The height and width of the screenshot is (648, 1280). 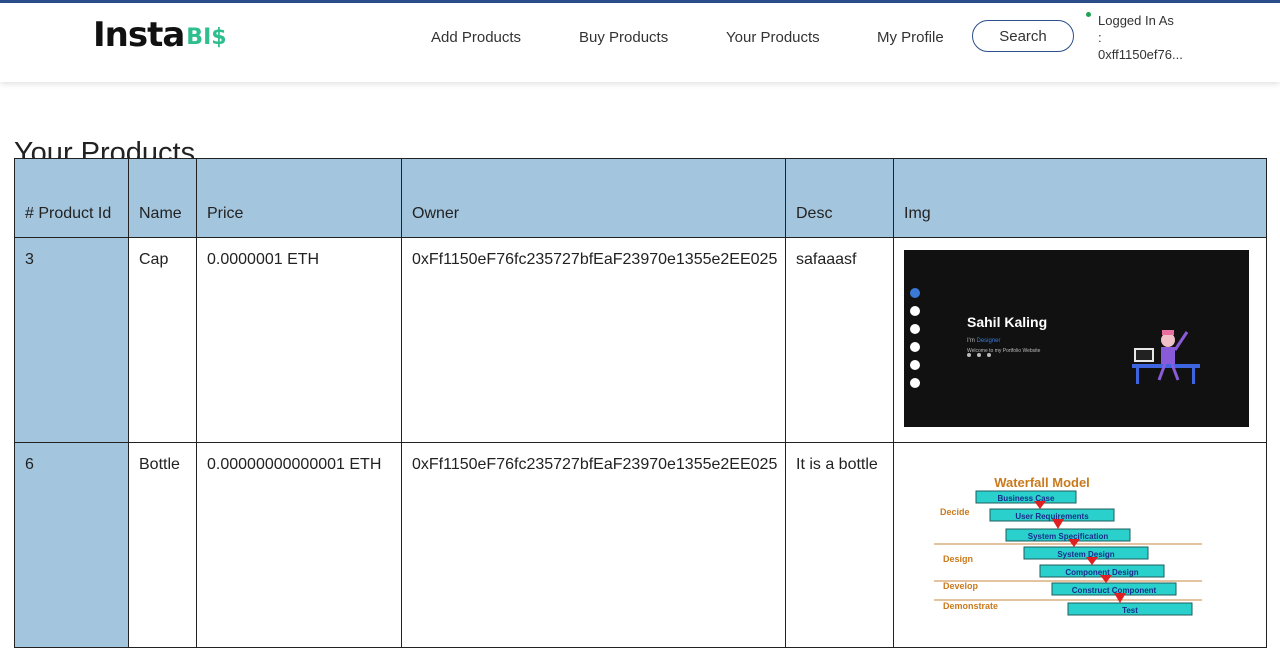 I want to click on waterfall-step: System Design, so click(x=1085, y=554).